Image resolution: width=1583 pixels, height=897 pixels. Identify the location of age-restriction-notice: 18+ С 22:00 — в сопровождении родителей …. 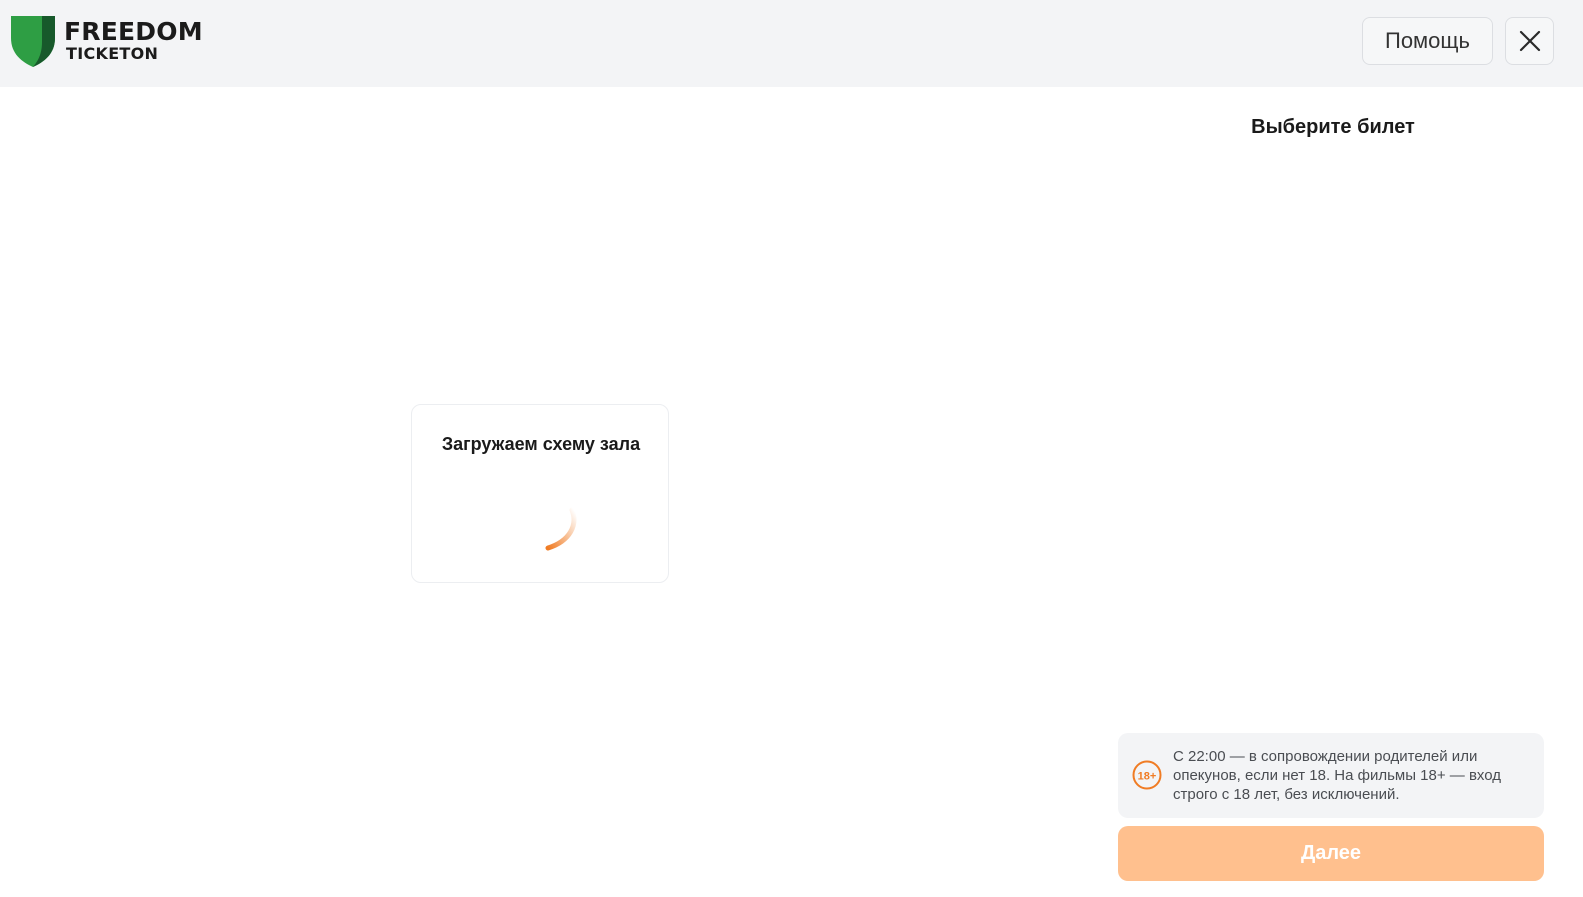
(1331, 775).